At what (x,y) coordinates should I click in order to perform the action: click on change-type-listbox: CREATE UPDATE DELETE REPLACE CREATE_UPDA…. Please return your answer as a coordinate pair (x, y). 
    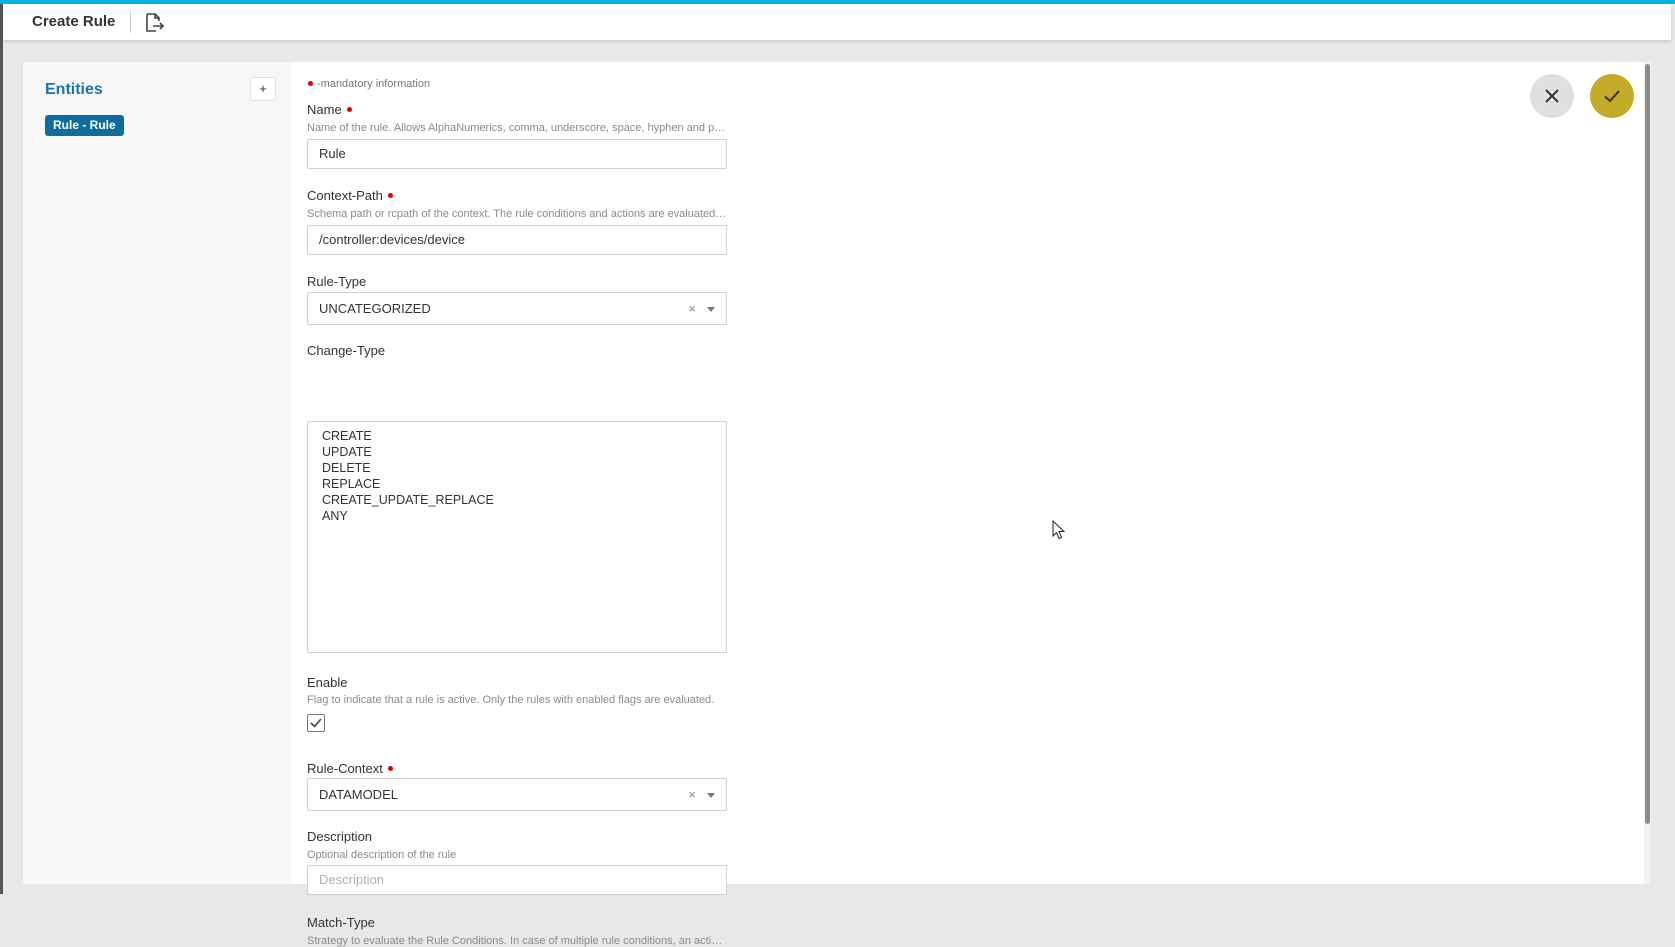
    Looking at the image, I should click on (517, 537).